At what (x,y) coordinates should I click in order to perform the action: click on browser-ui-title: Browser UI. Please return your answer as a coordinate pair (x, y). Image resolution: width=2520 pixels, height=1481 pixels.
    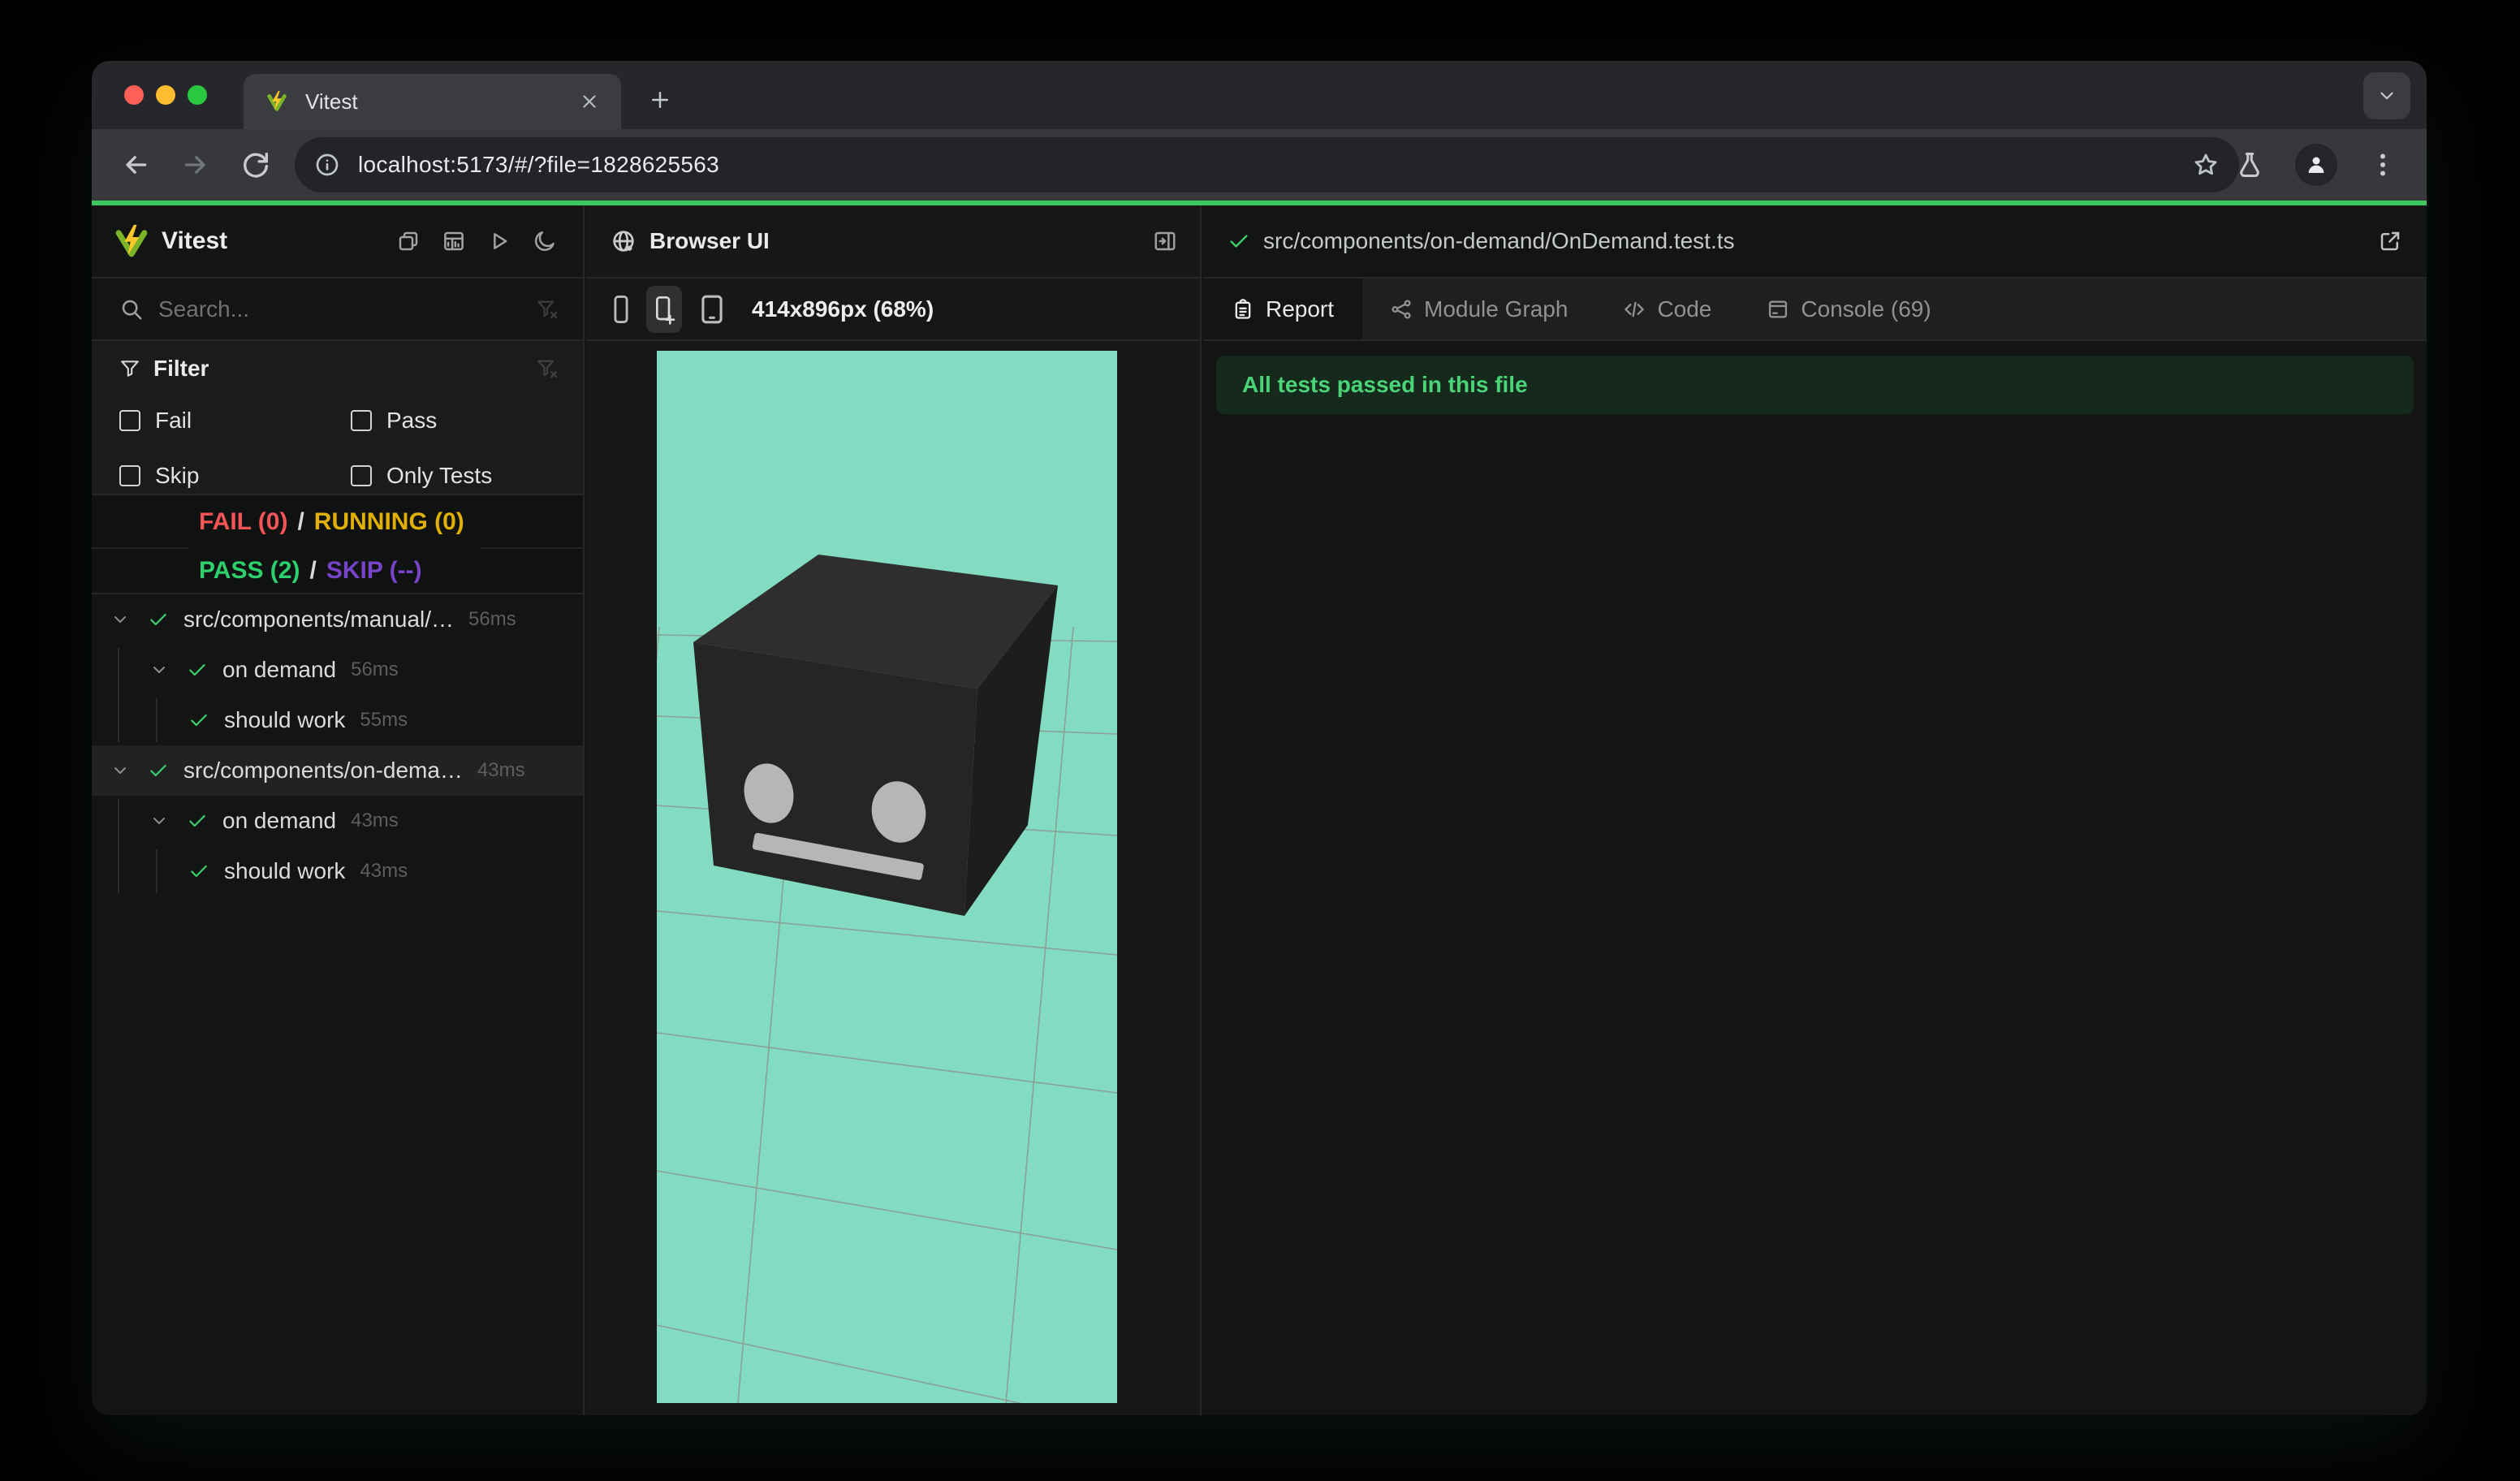
    Looking at the image, I should click on (710, 240).